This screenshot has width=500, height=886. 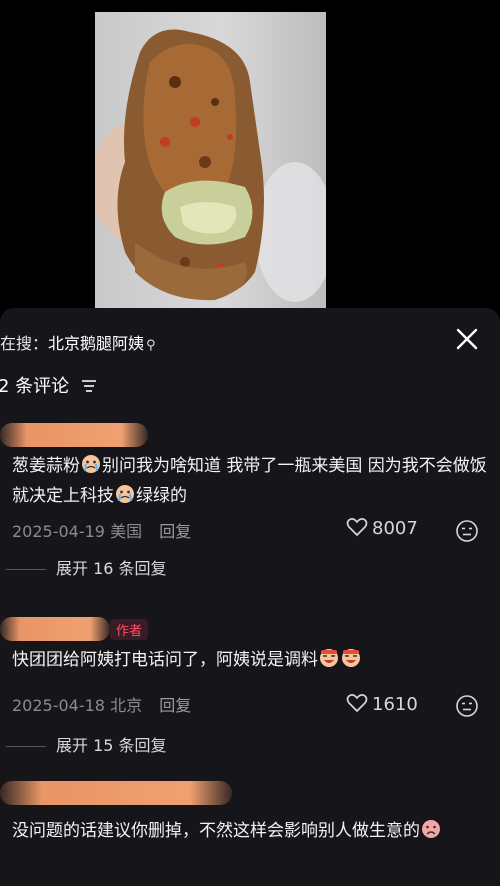 What do you see at coordinates (395, 528) in the screenshot?
I see `like-count: 8007` at bounding box center [395, 528].